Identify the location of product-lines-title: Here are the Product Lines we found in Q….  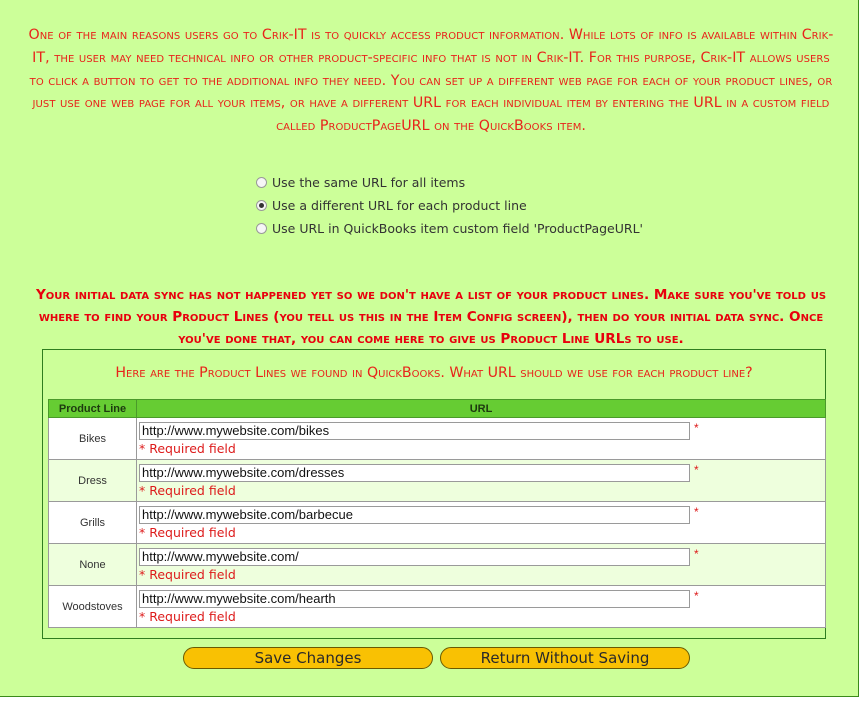
(434, 373).